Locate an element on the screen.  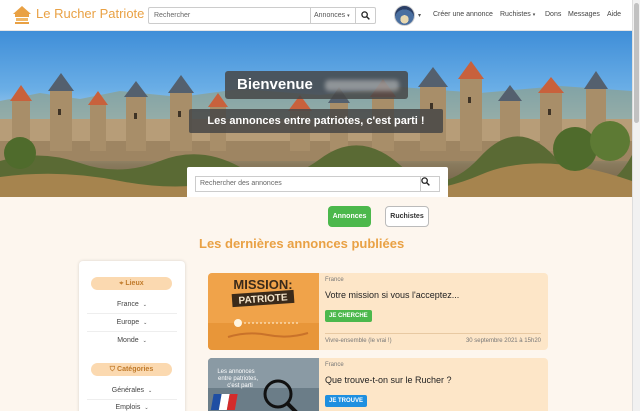
categories-header: ⛉ Catégories is located at coordinates (131, 369).